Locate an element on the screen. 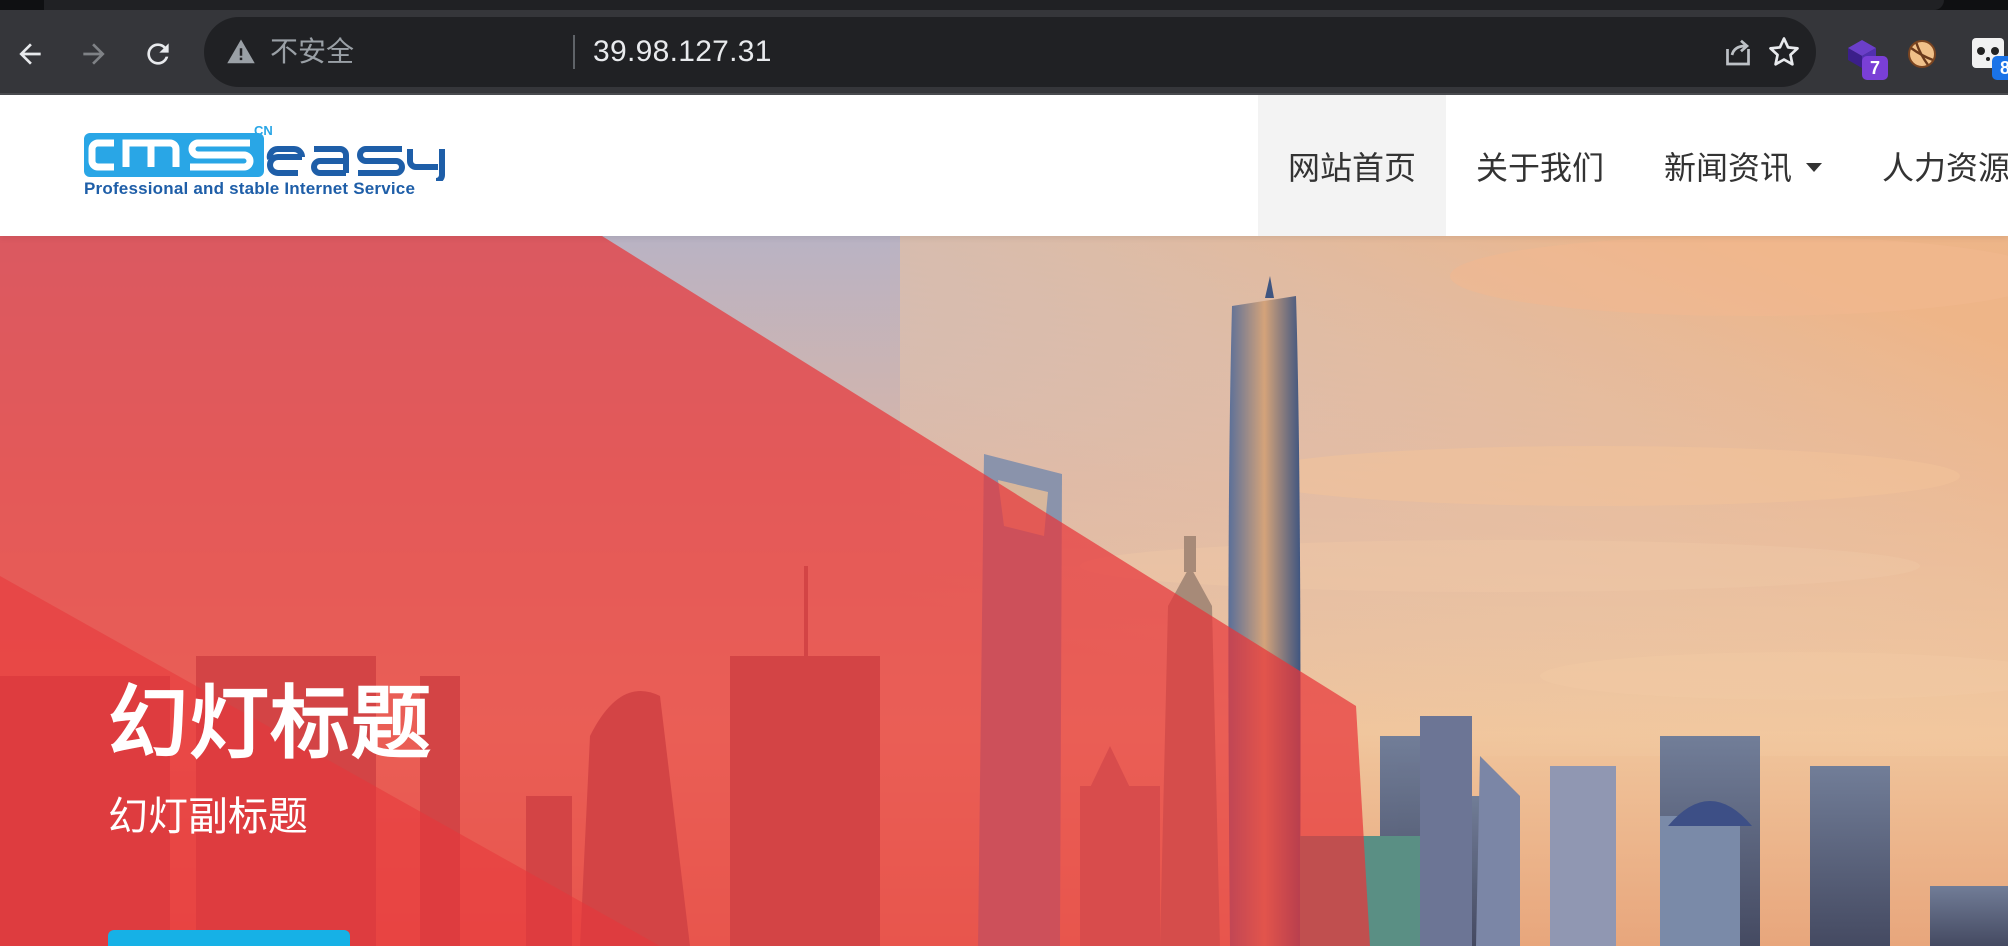 Image resolution: width=2008 pixels, height=946 pixels. reload-button is located at coordinates (158, 54).